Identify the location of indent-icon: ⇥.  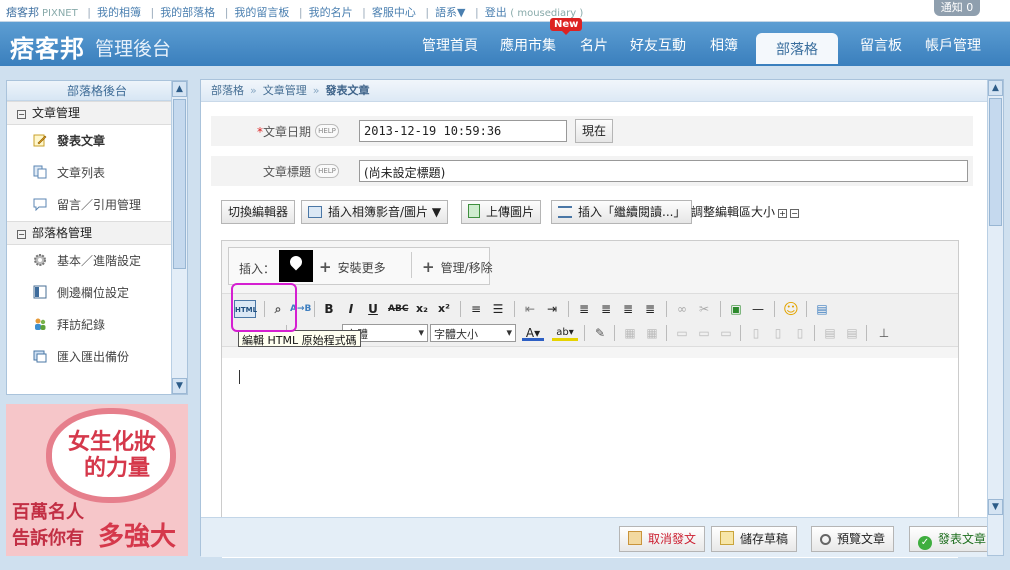
(552, 309).